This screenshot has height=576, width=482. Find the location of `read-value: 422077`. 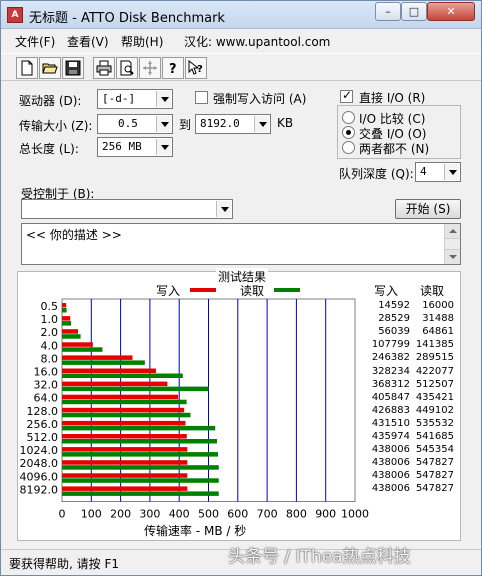

read-value: 422077 is located at coordinates (434, 371).